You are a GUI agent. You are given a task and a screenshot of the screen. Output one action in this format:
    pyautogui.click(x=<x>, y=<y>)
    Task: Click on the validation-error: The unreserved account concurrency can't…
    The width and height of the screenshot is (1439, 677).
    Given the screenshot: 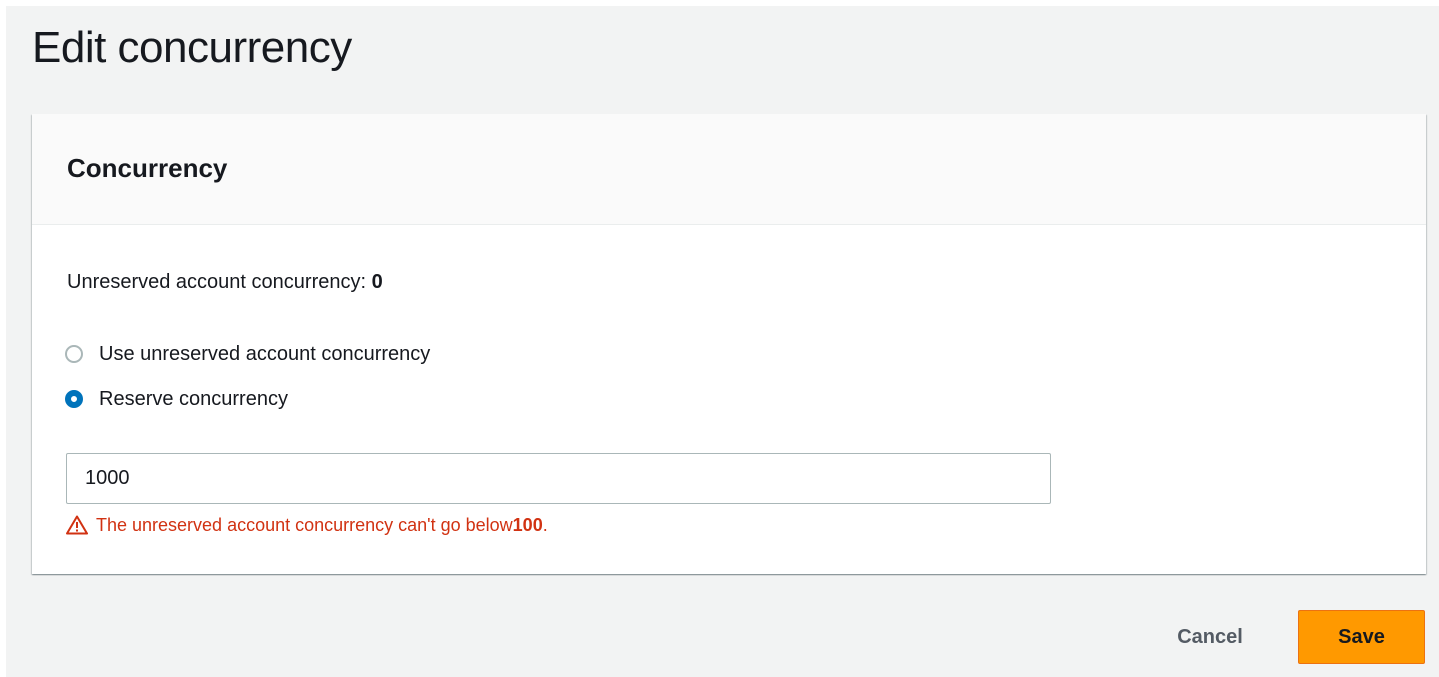 What is the action you would take?
    pyautogui.click(x=307, y=525)
    